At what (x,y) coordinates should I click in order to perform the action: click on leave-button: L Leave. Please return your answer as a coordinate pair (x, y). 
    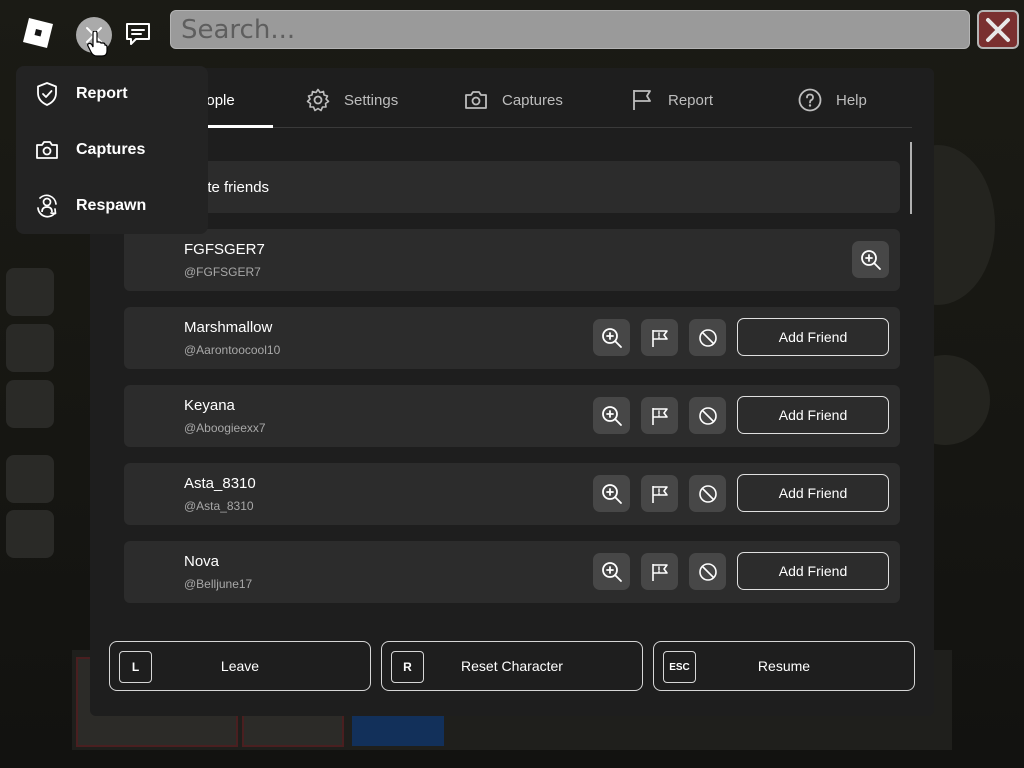
    Looking at the image, I should click on (240, 666).